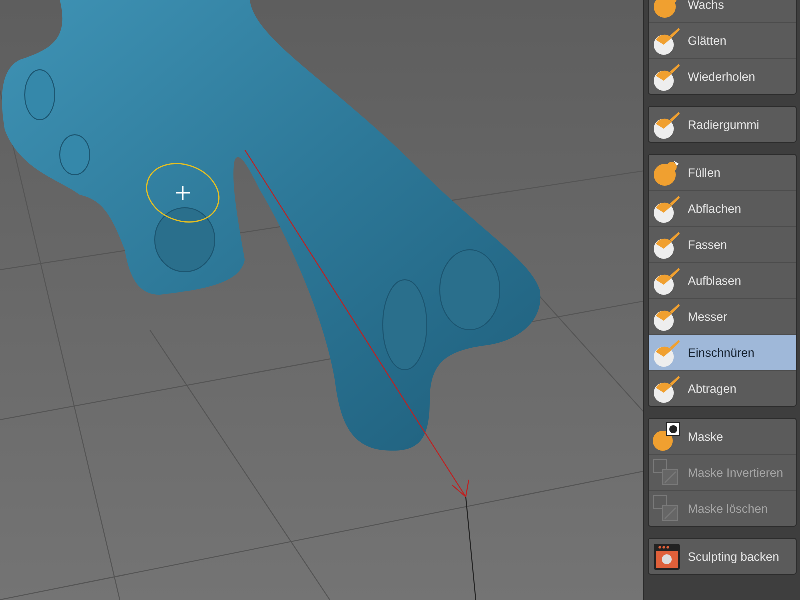 This screenshot has width=800, height=600. What do you see at coordinates (722, 280) in the screenshot?
I see `tool-button: Aufblasen` at bounding box center [722, 280].